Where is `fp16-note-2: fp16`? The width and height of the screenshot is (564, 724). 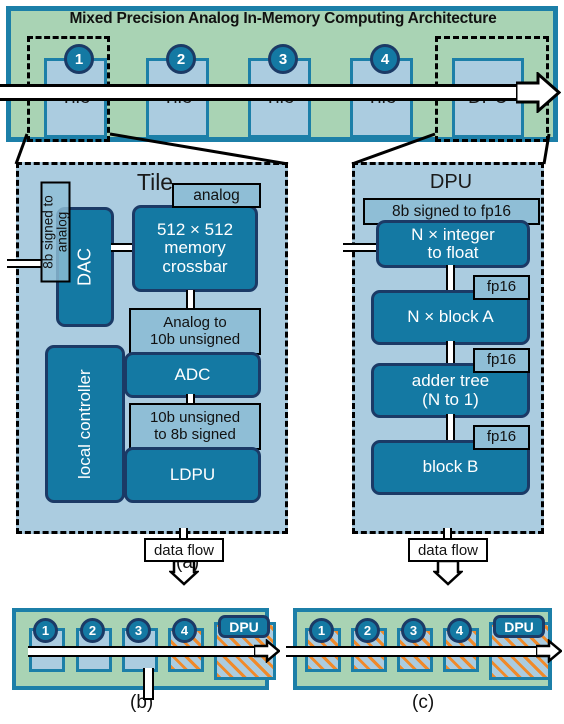
fp16-note-2: fp16 is located at coordinates (501, 360).